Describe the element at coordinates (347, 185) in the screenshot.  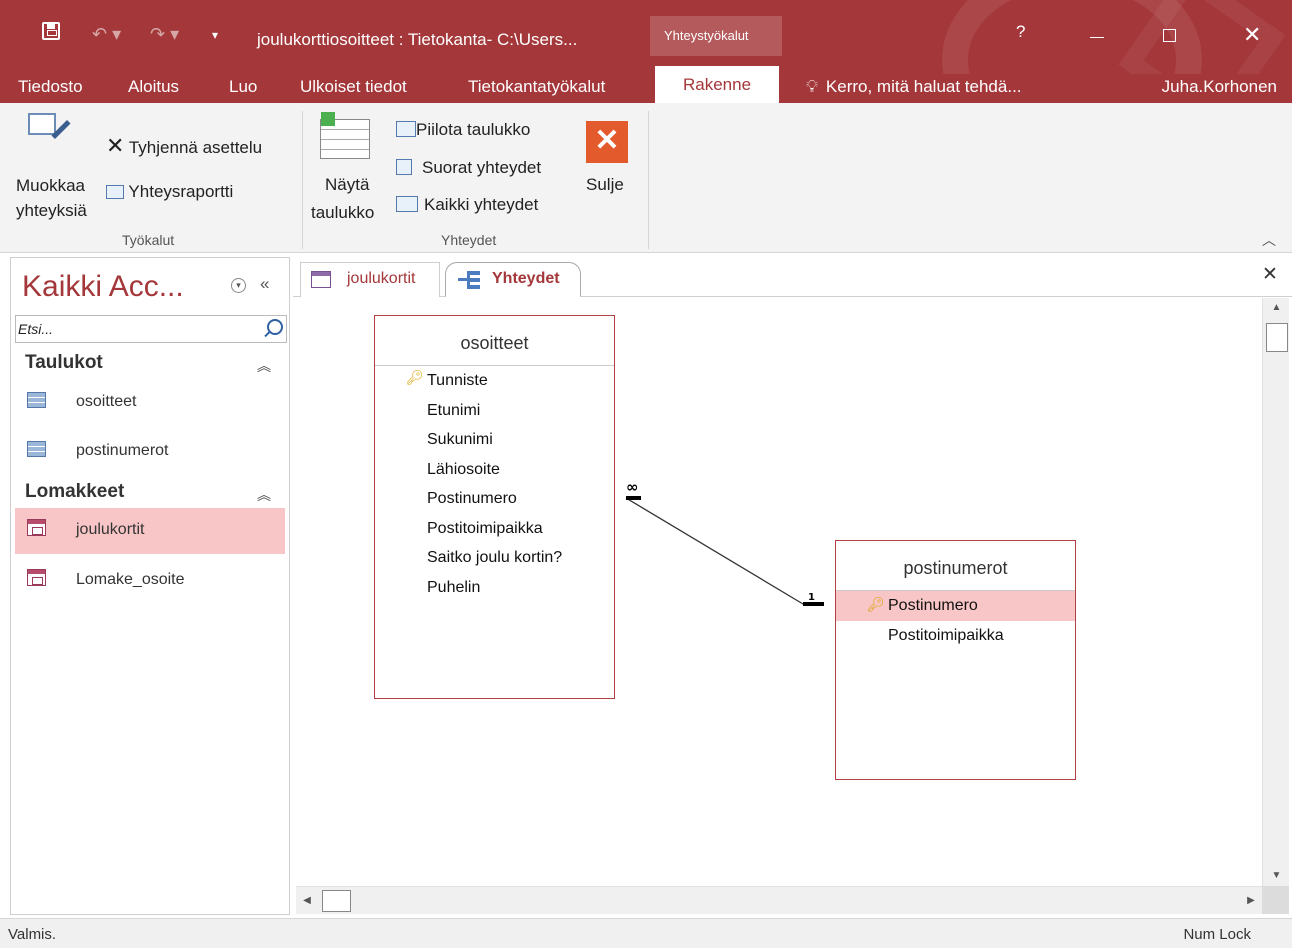
I see `show-table-label-1: Näytä` at that location.